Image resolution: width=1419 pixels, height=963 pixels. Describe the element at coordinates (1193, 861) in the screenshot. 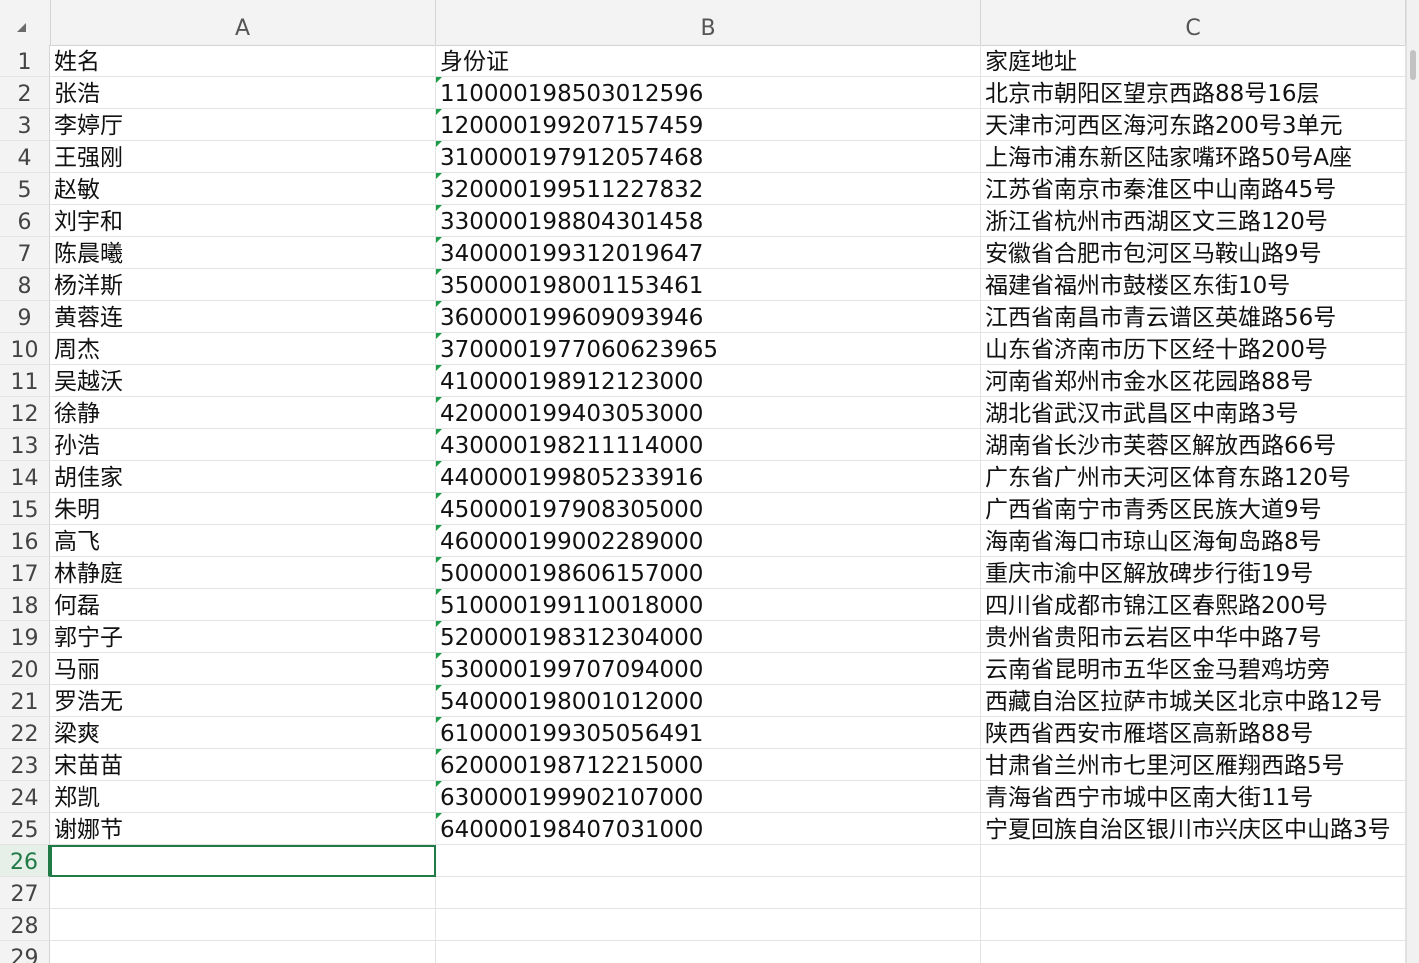

I see `cell-c26` at that location.